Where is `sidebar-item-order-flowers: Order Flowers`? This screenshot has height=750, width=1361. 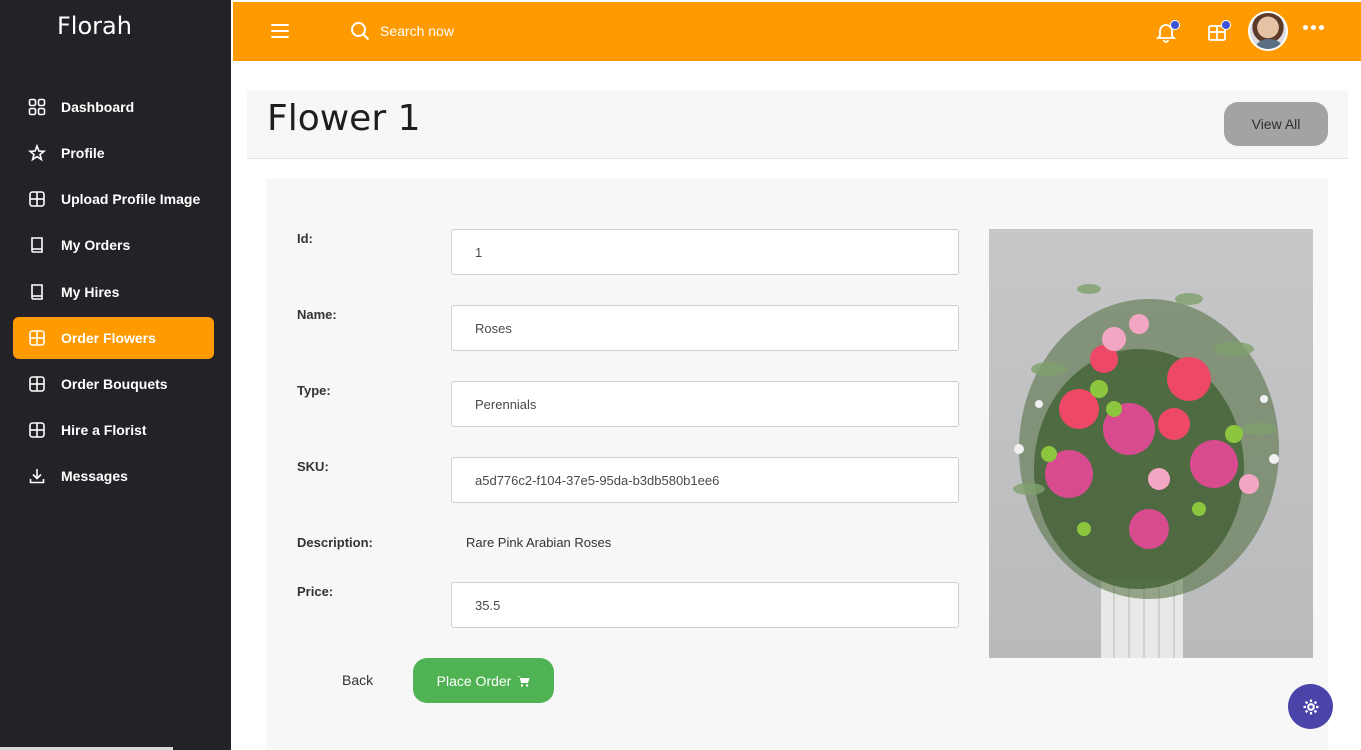
sidebar-item-order-flowers: Order Flowers is located at coordinates (113, 338).